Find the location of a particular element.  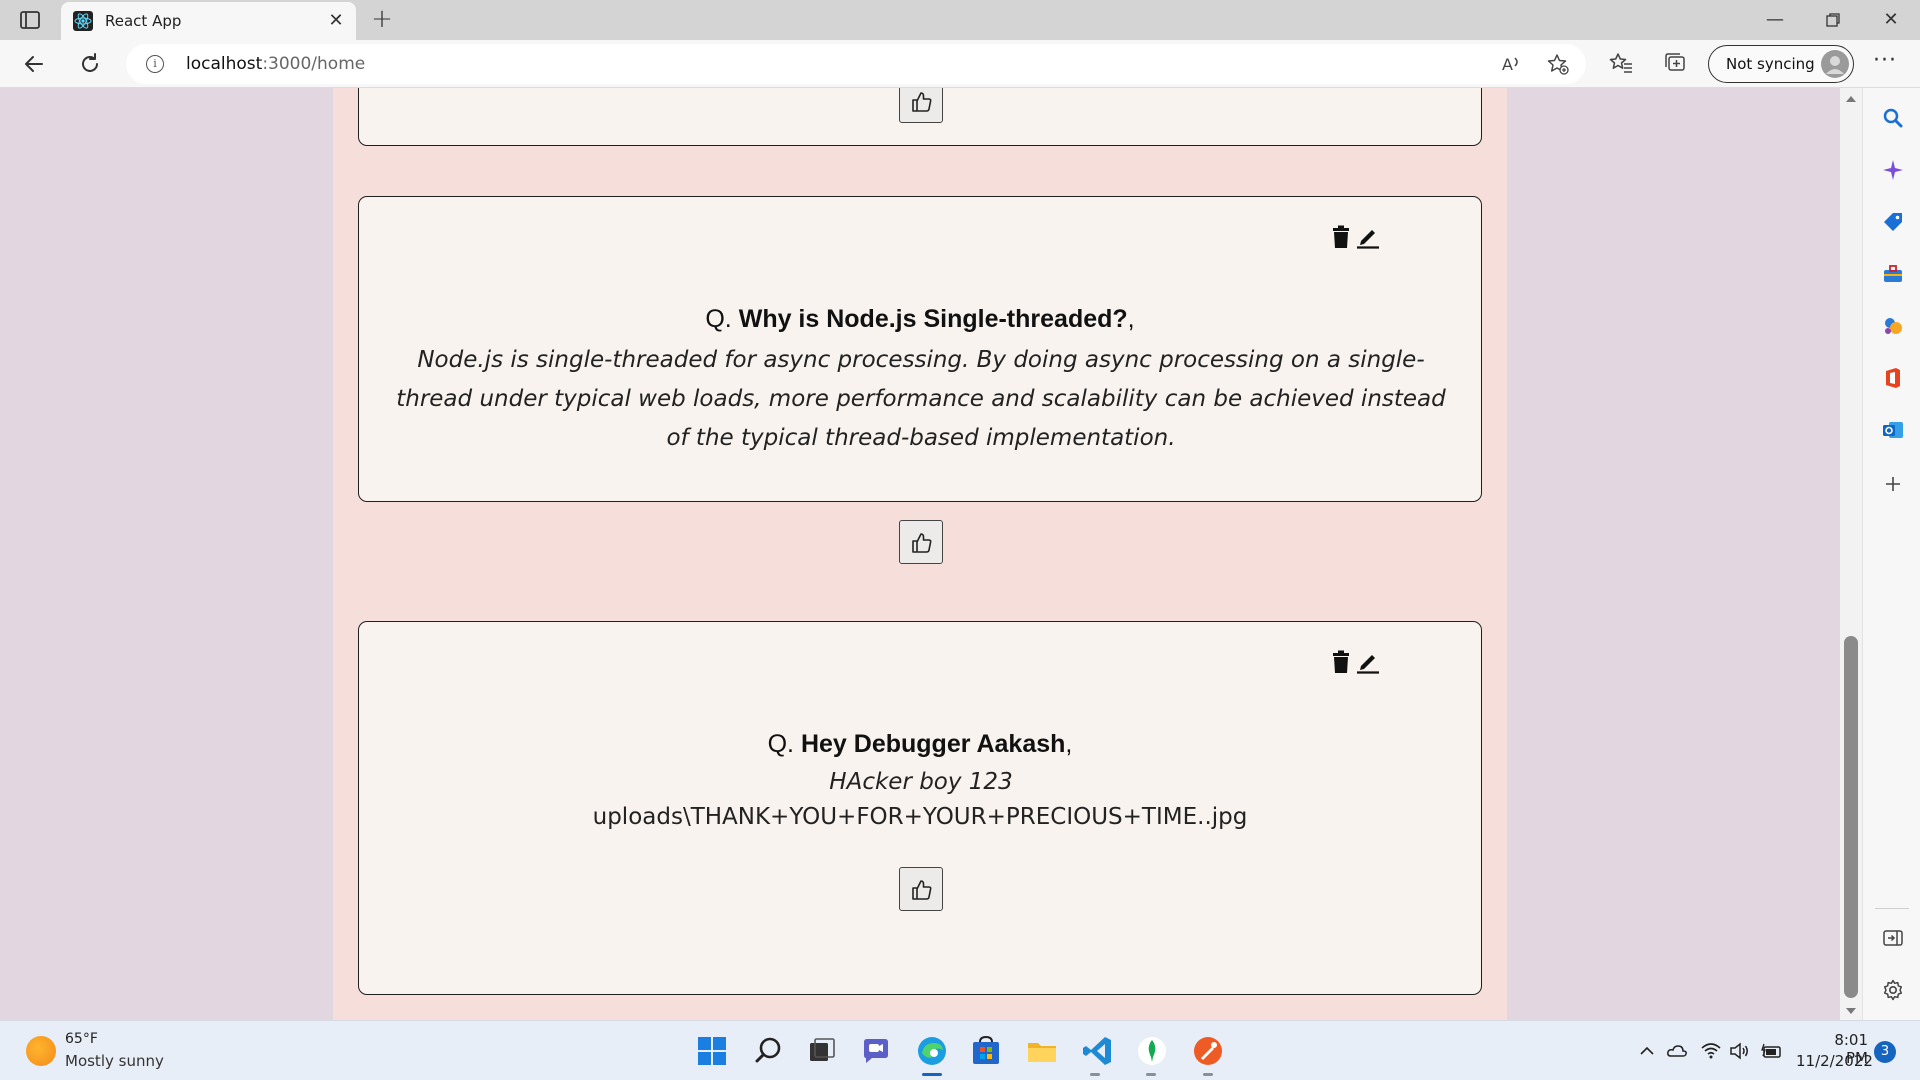

edge-browser-icon is located at coordinates (932, 1051).